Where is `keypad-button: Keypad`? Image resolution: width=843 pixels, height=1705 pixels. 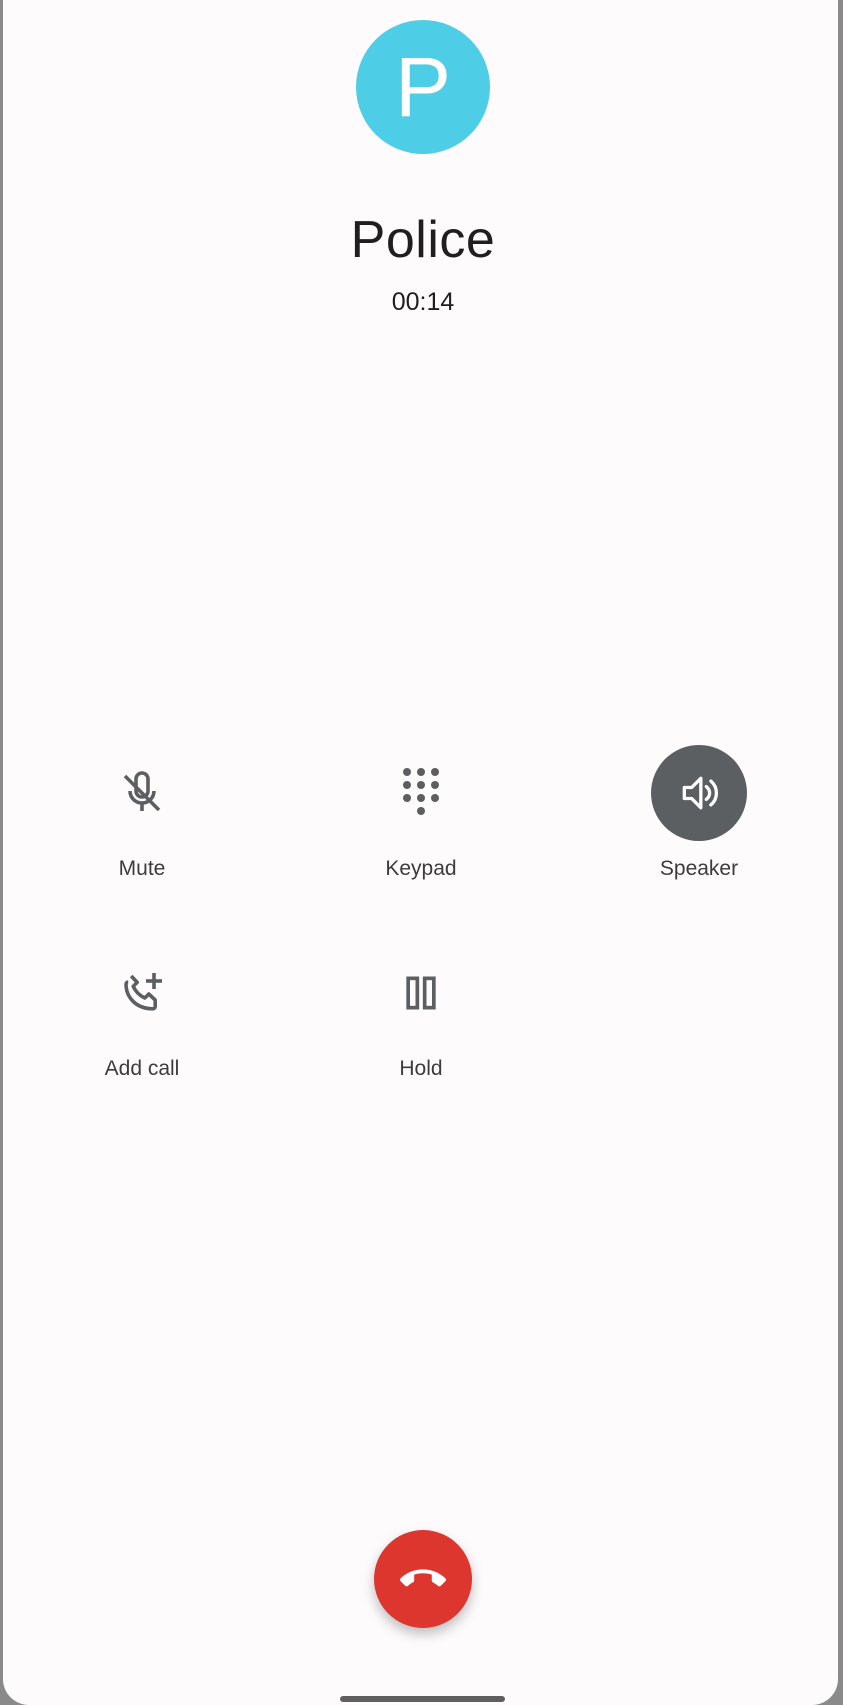 keypad-button: Keypad is located at coordinates (421, 830).